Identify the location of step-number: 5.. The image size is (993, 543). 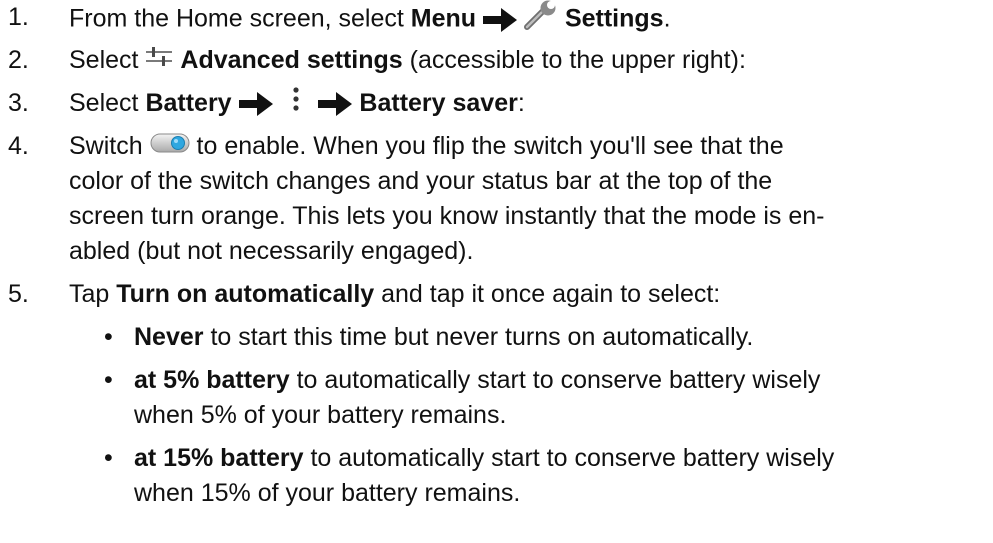
(18, 294).